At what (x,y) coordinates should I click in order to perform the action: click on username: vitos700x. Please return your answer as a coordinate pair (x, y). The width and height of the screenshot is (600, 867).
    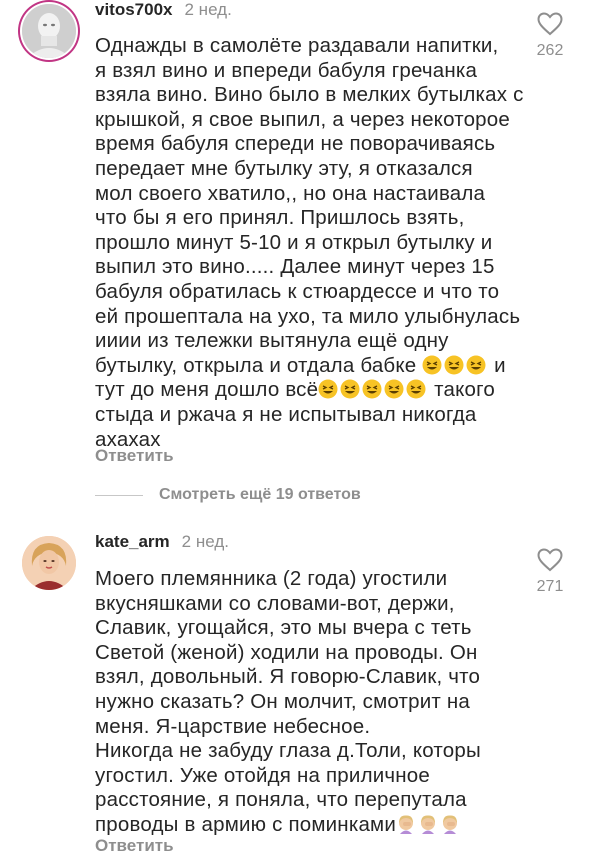
    Looking at the image, I should click on (134, 10).